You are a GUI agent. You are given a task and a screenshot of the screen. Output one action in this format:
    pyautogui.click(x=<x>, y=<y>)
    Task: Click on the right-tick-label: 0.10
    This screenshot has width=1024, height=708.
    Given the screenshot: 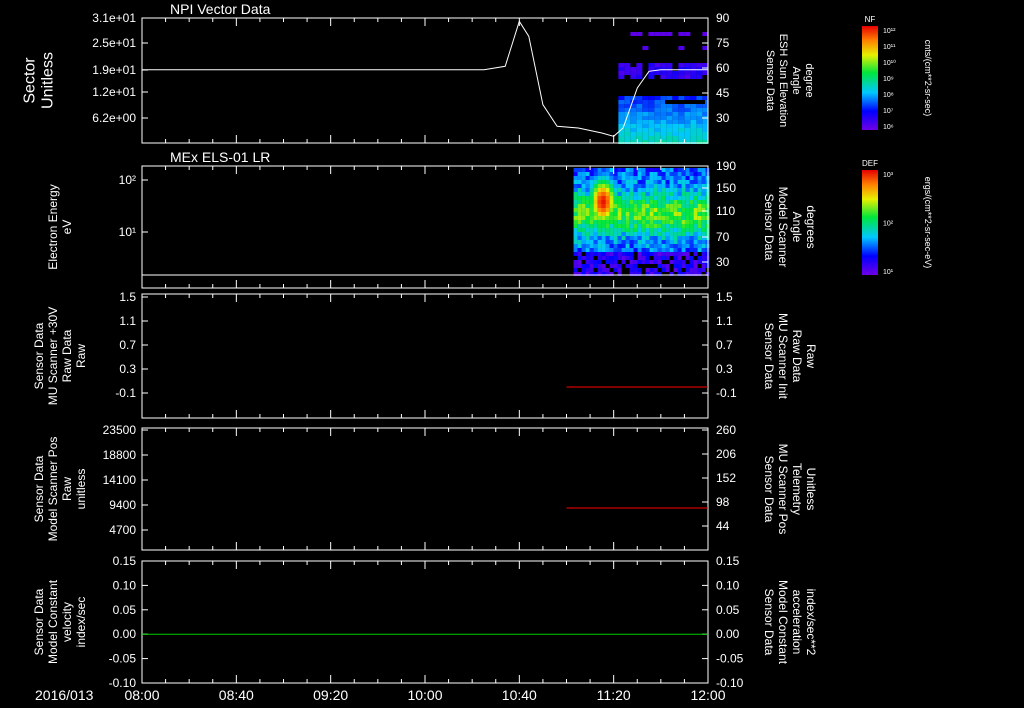 What is the action you would take?
    pyautogui.click(x=728, y=585)
    